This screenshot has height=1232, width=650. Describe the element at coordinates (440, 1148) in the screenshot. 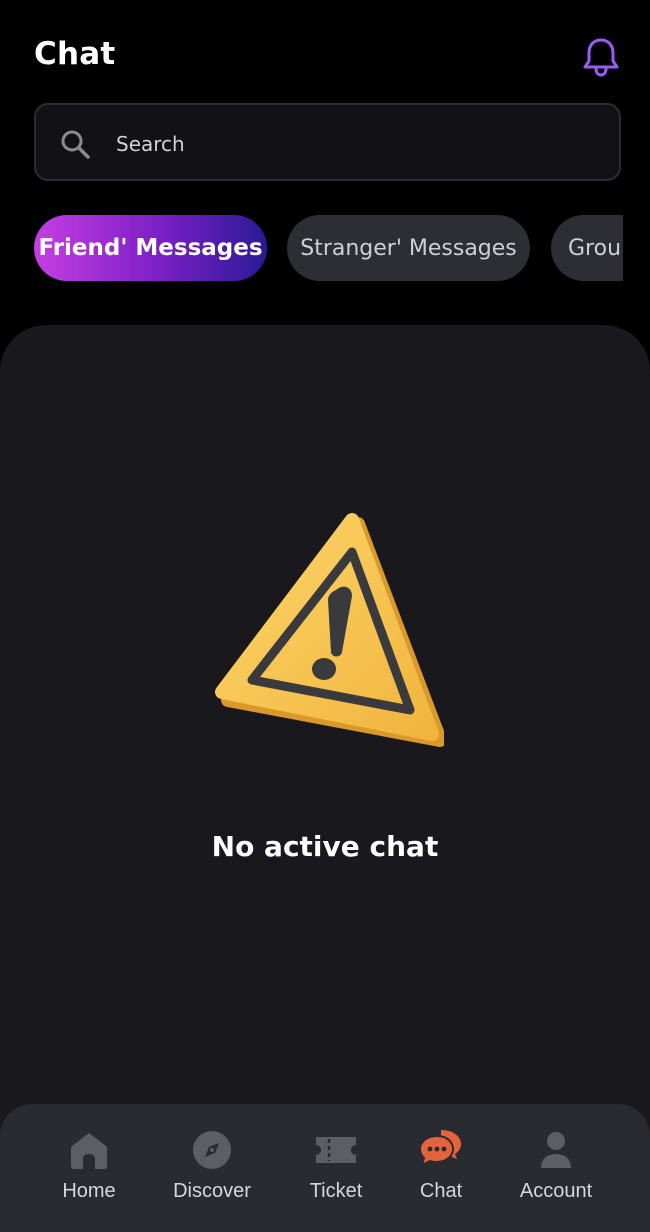

I see `chat-bubble-icon` at that location.